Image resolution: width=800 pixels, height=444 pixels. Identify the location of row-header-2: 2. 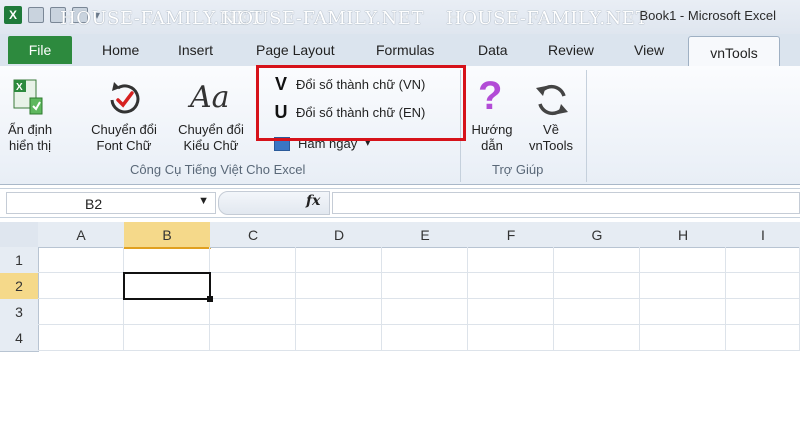
(19, 286).